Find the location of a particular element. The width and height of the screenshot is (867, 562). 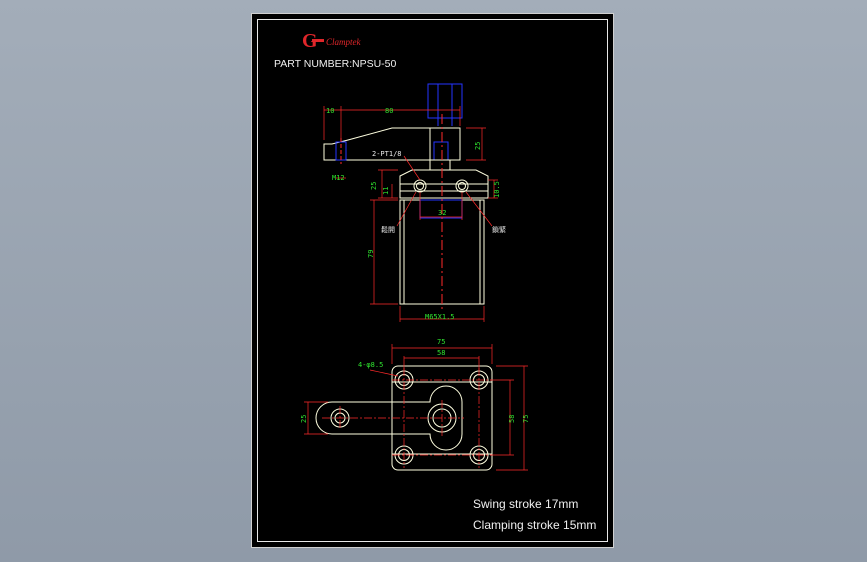

part-number-value: NPSU-50 is located at coordinates (374, 64).